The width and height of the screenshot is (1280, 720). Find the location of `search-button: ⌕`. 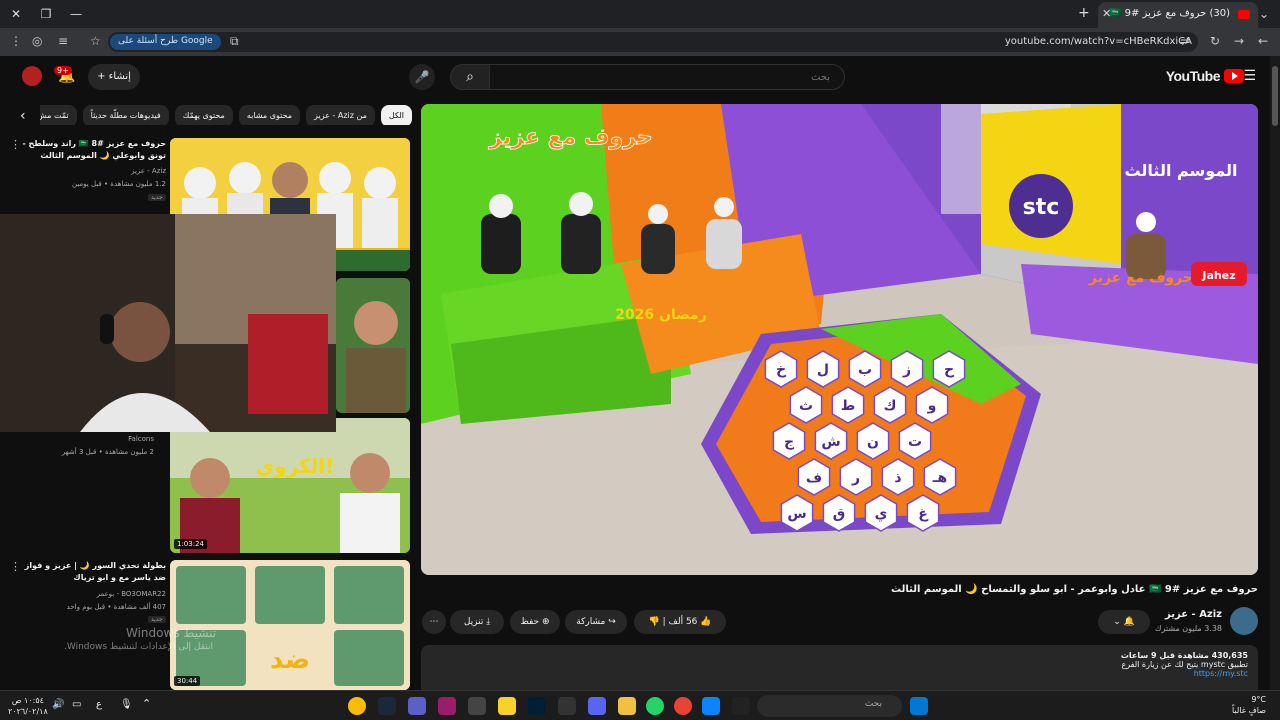

search-button: ⌕ is located at coordinates (470, 77).